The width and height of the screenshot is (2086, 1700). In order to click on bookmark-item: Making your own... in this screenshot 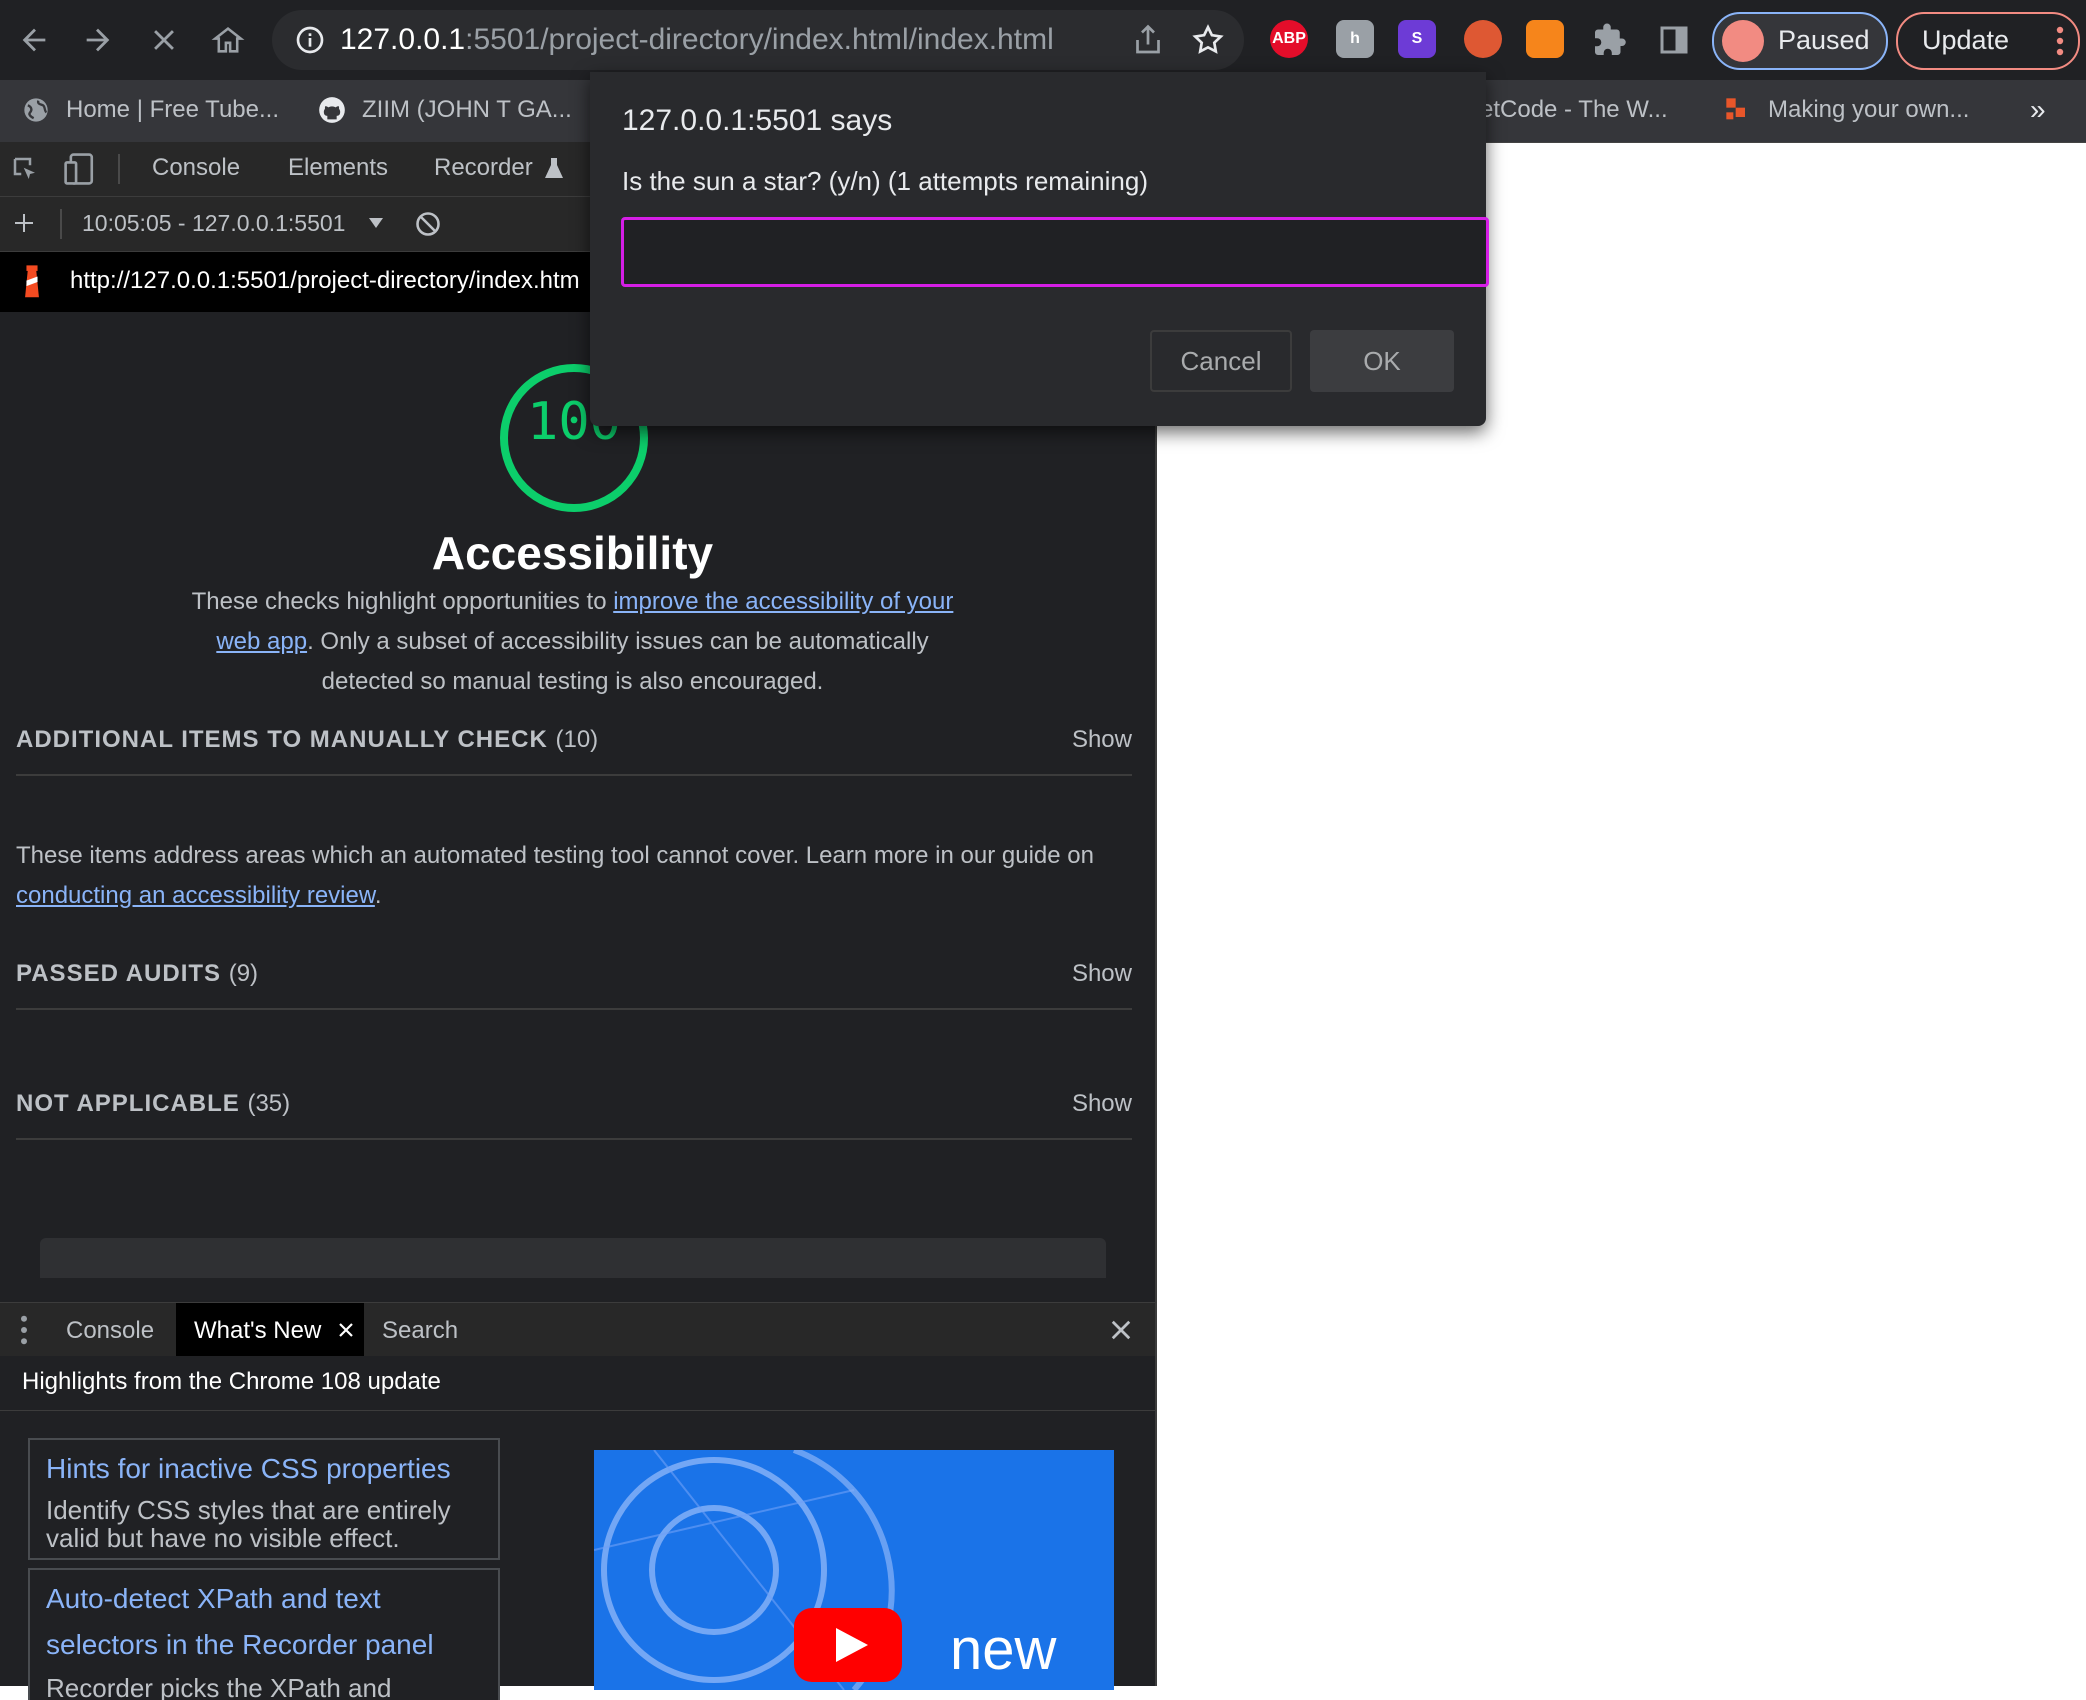, I will do `click(1846, 110)`.